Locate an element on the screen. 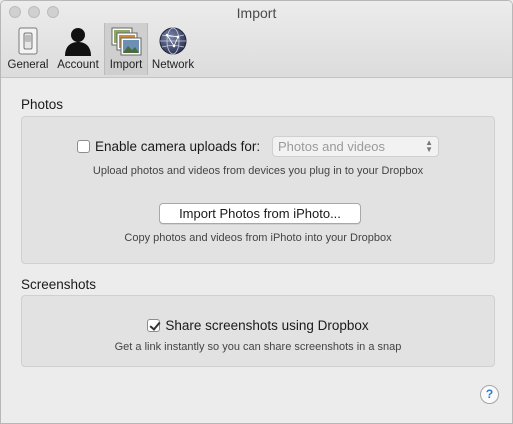 The height and width of the screenshot is (424, 513). share-screenshots-checkbox is located at coordinates (154, 325).